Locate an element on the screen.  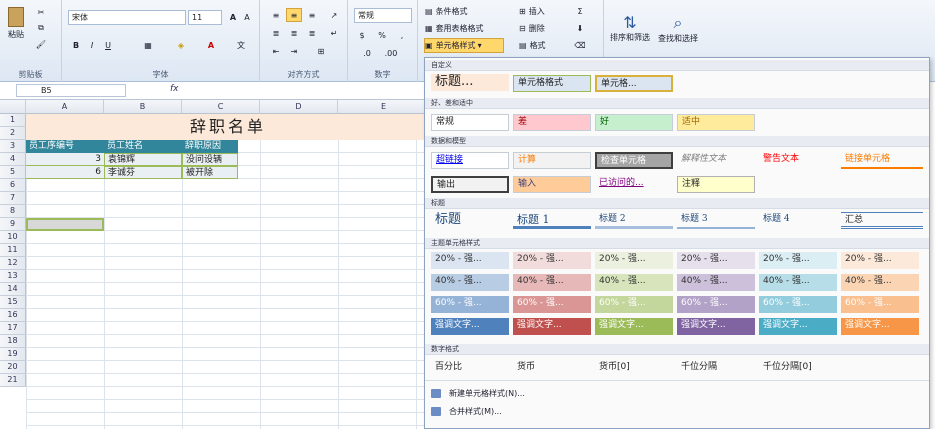
column-header-b: B is located at coordinates (143, 107).